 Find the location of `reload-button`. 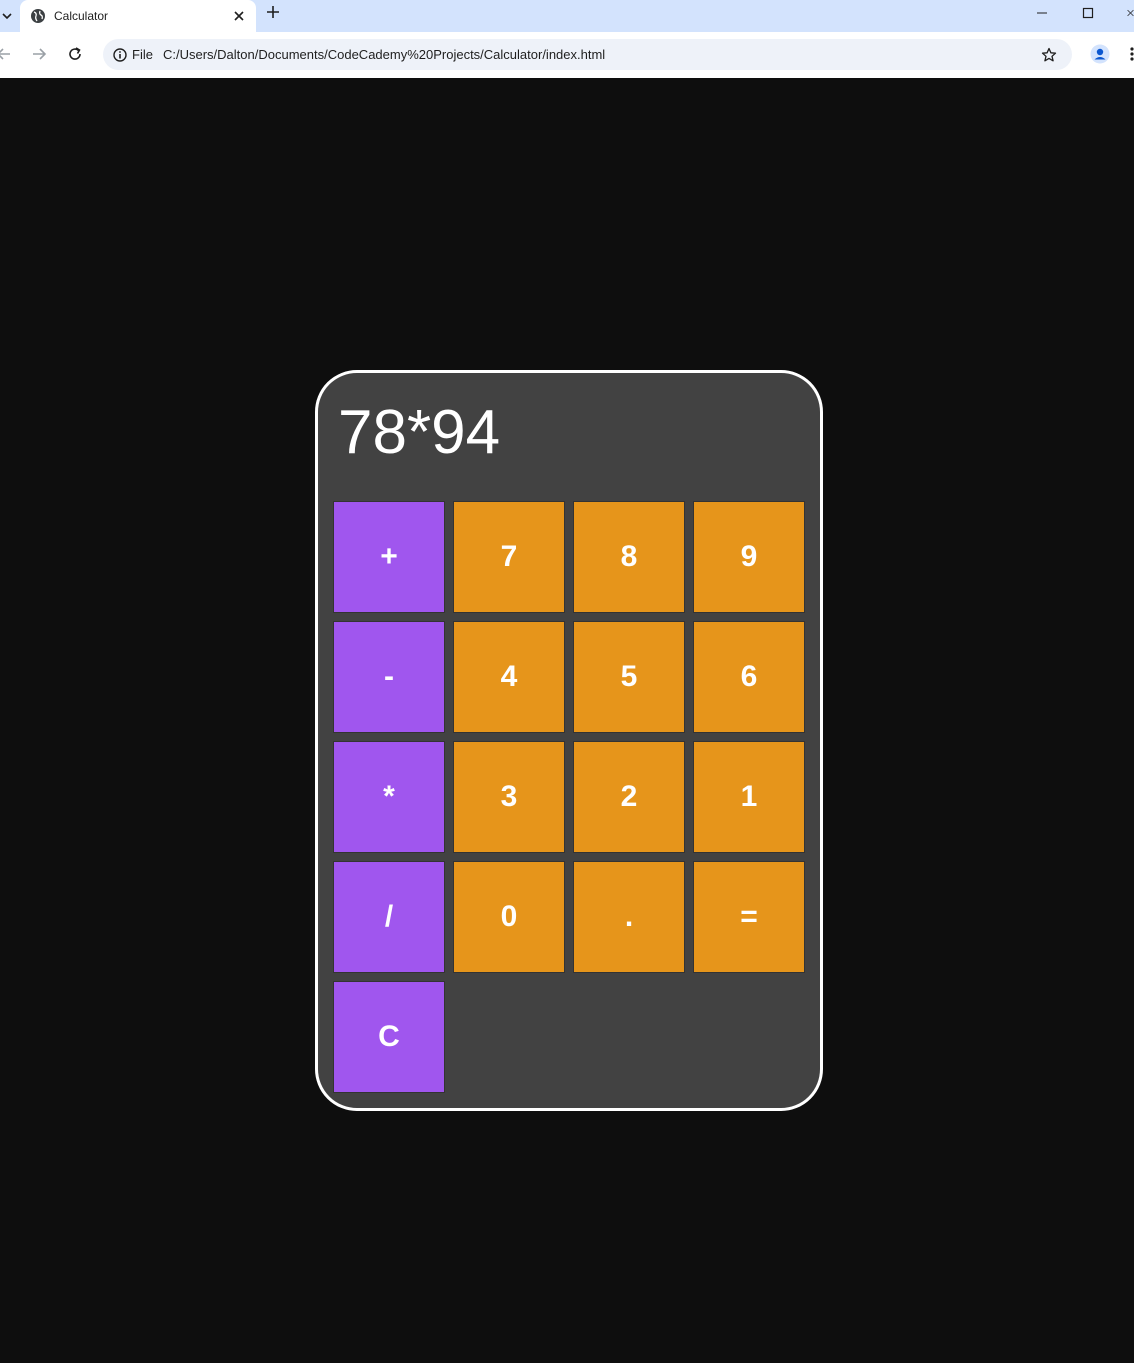

reload-button is located at coordinates (75, 54).